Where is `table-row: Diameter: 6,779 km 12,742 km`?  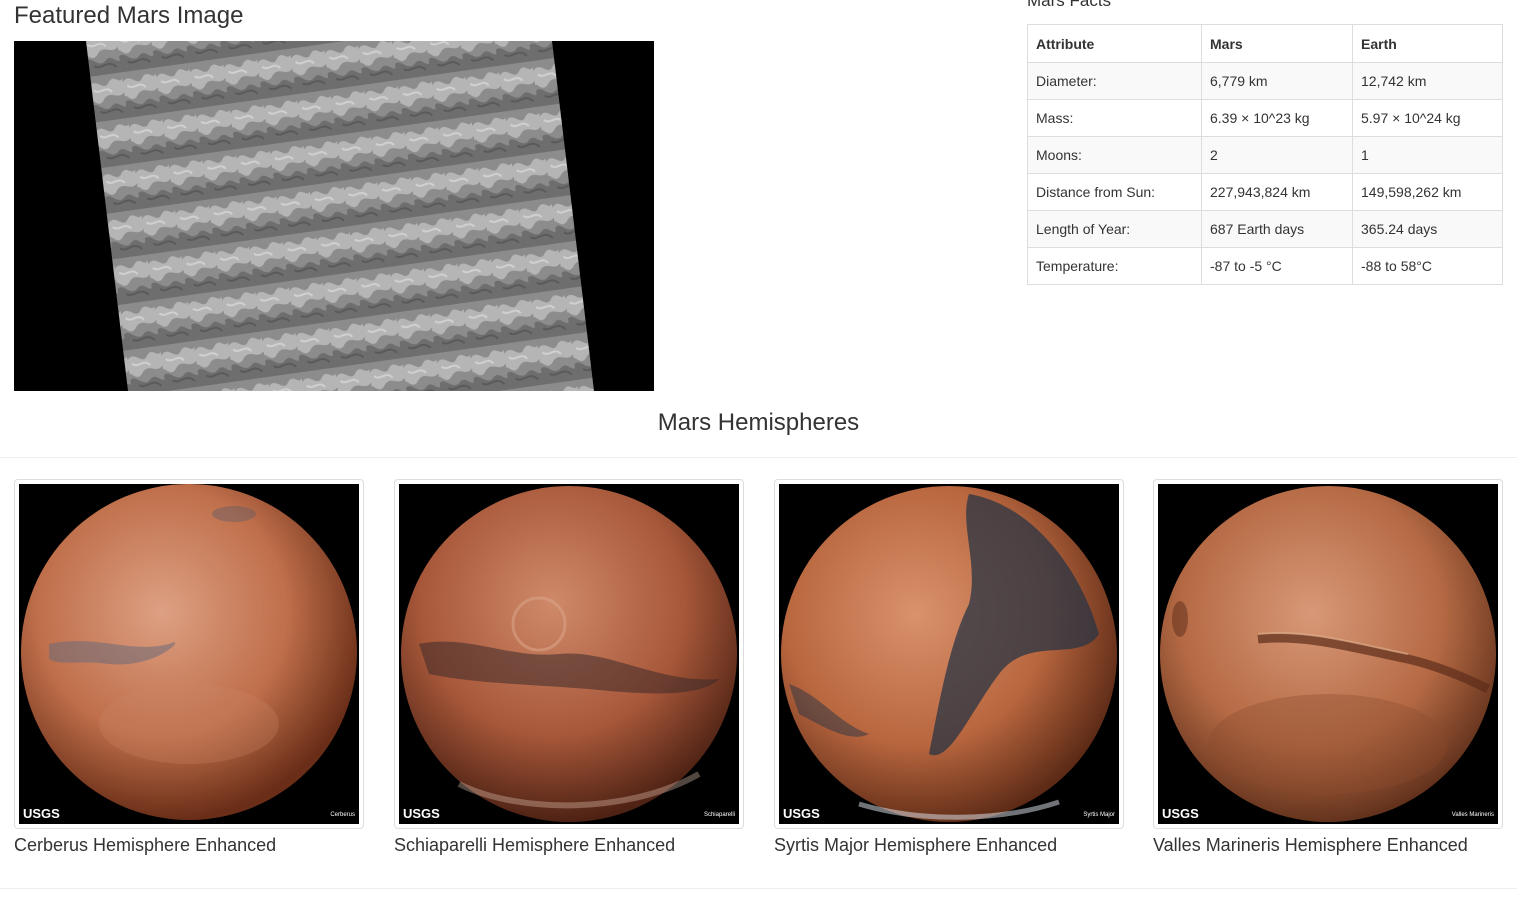 table-row: Diameter: 6,779 km 12,742 km is located at coordinates (1265, 81).